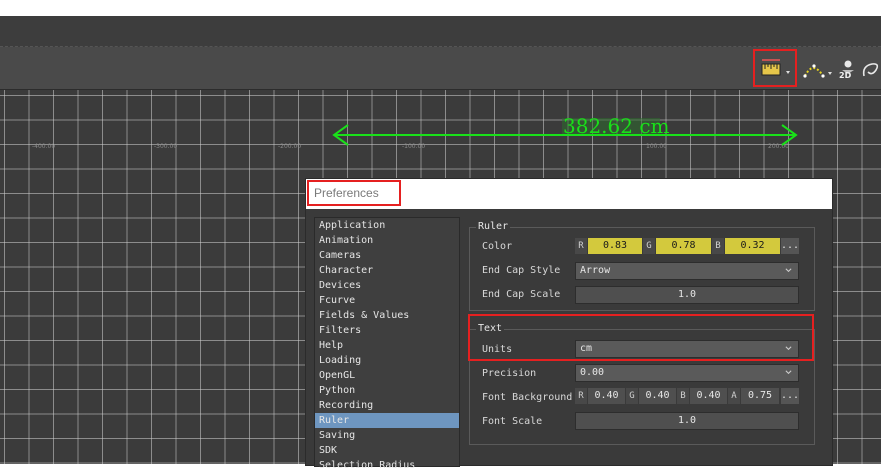  What do you see at coordinates (845, 75) in the screenshot?
I see `view-2d-label: 2D` at bounding box center [845, 75].